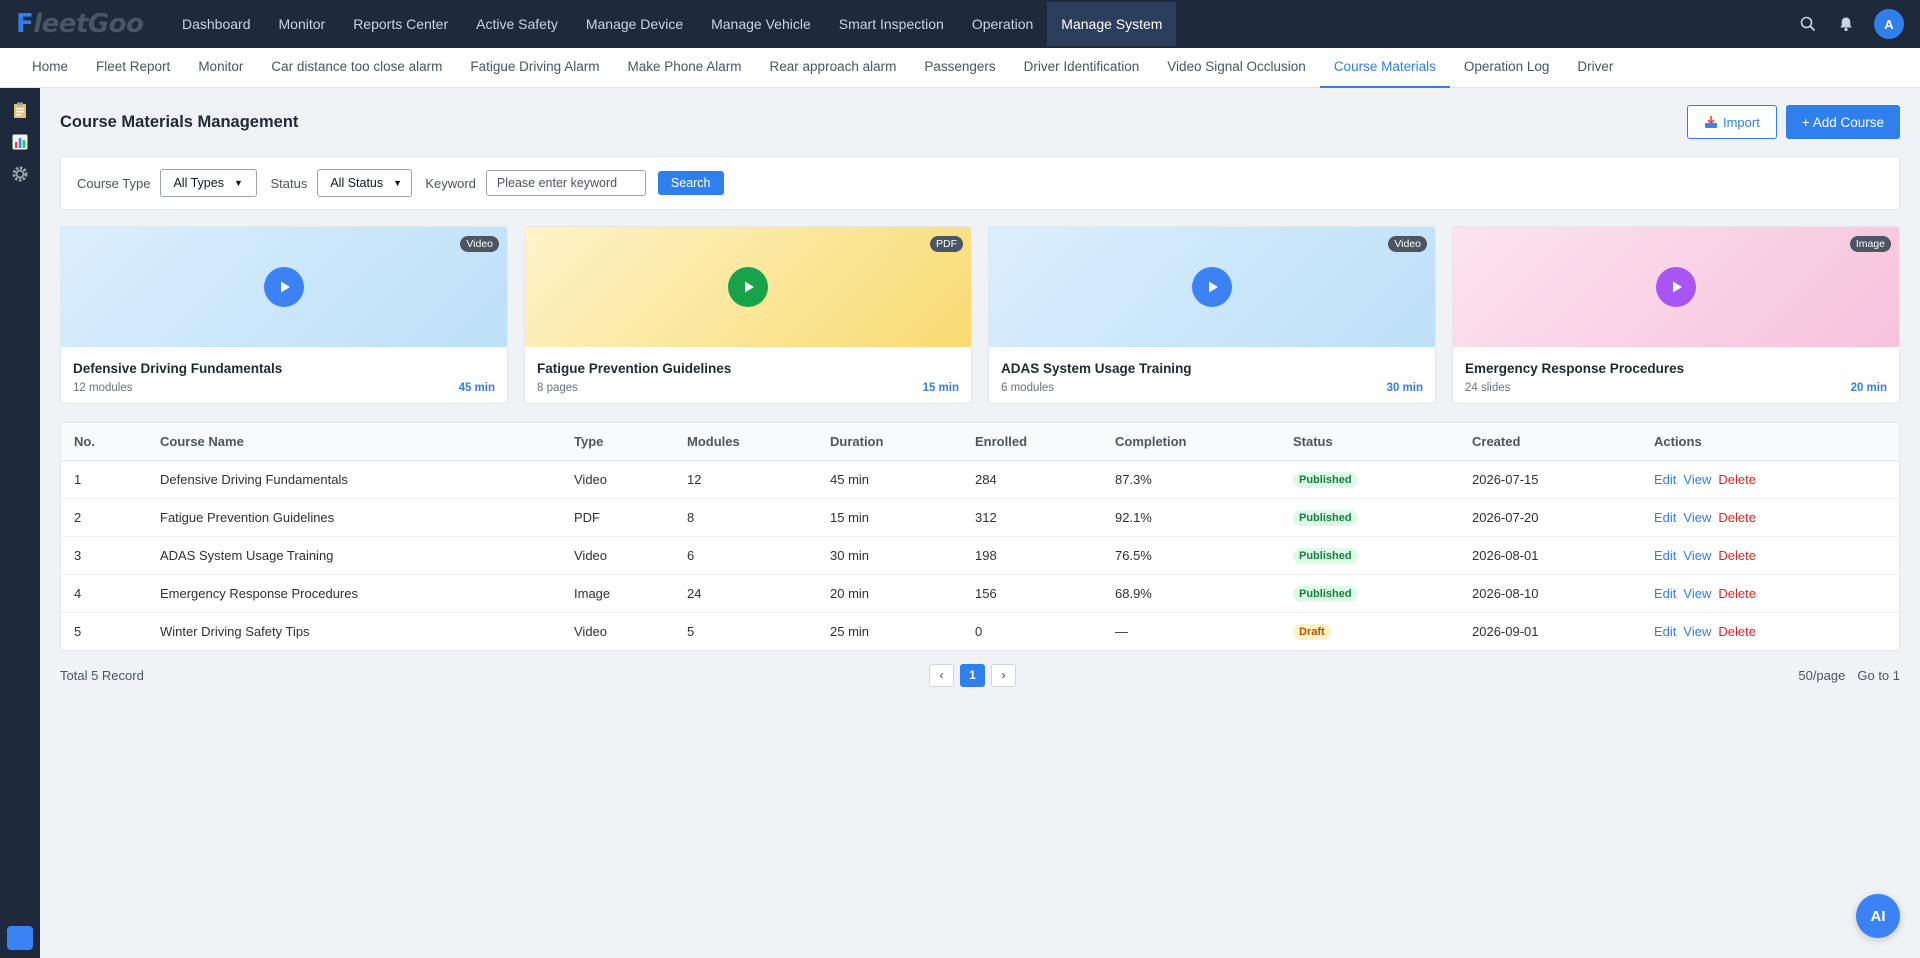 This screenshot has width=1920, height=958. What do you see at coordinates (114, 183) in the screenshot?
I see `course-type-label: Course Type` at bounding box center [114, 183].